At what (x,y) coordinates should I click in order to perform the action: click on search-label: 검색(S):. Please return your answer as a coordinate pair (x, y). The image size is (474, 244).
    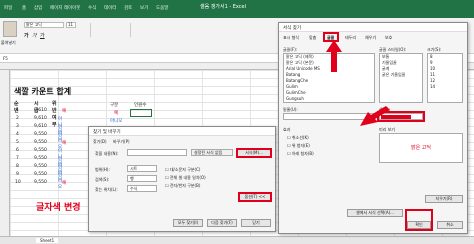
    Looking at the image, I should click on (102, 179).